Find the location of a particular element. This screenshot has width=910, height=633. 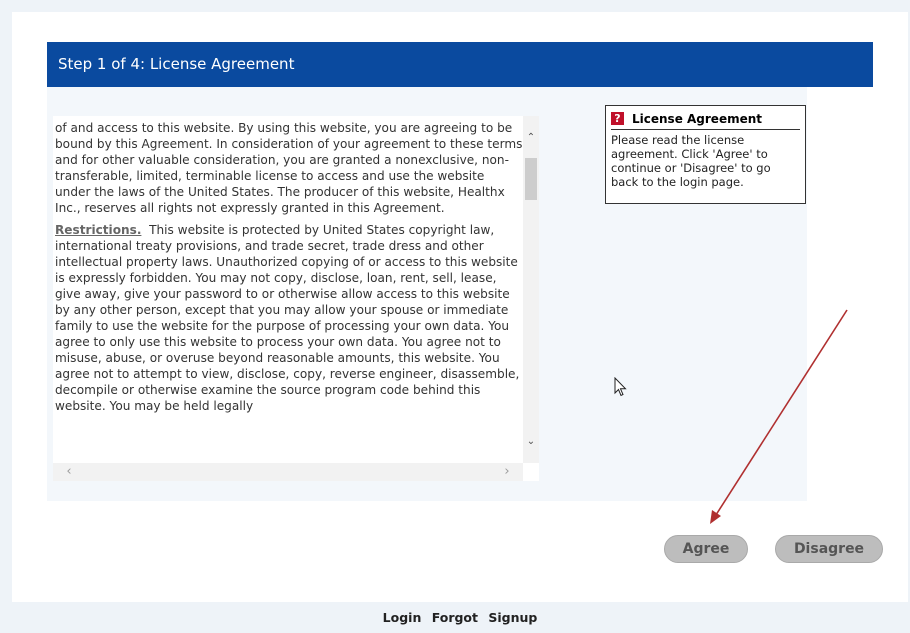

step-header: Step 1 of 4: License Agreement is located at coordinates (460, 64).